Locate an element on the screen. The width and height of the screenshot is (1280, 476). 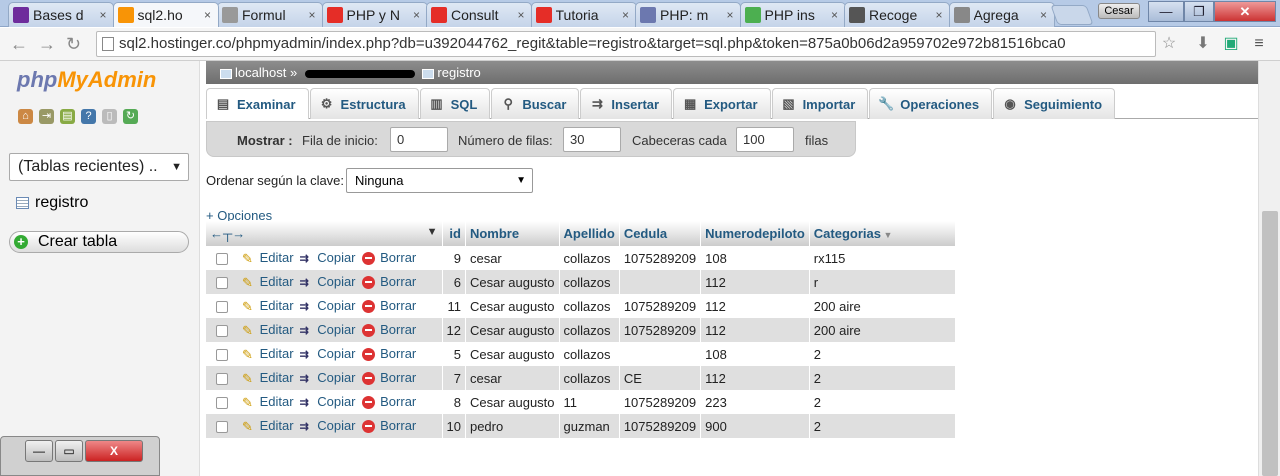
cell-id: 12 is located at coordinates (454, 330).